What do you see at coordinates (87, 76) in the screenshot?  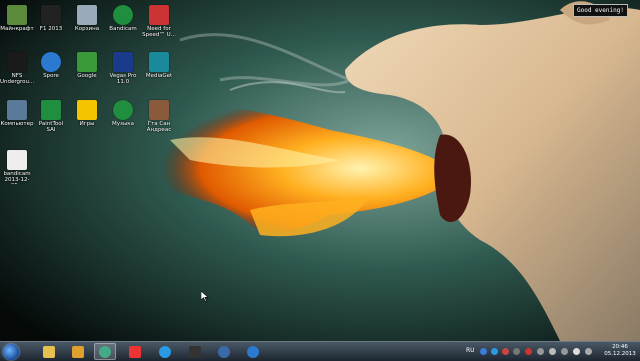 I see `desktop-icon-label: Google` at bounding box center [87, 76].